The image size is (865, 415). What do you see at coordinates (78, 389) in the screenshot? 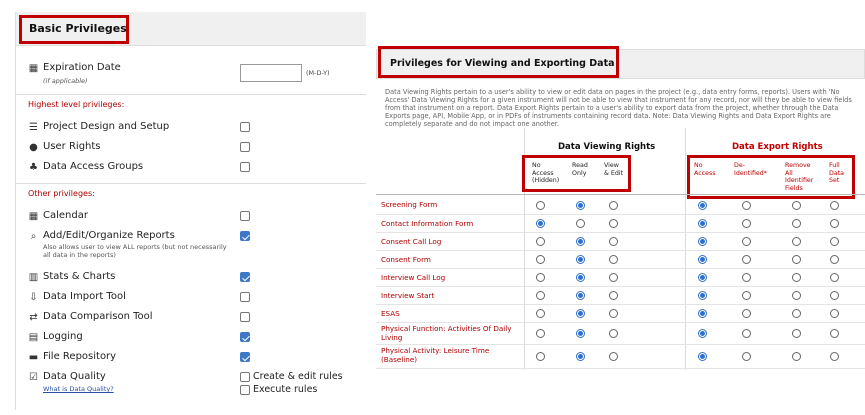
I see `data-quality-help-link: What is Data Quality?` at bounding box center [78, 389].